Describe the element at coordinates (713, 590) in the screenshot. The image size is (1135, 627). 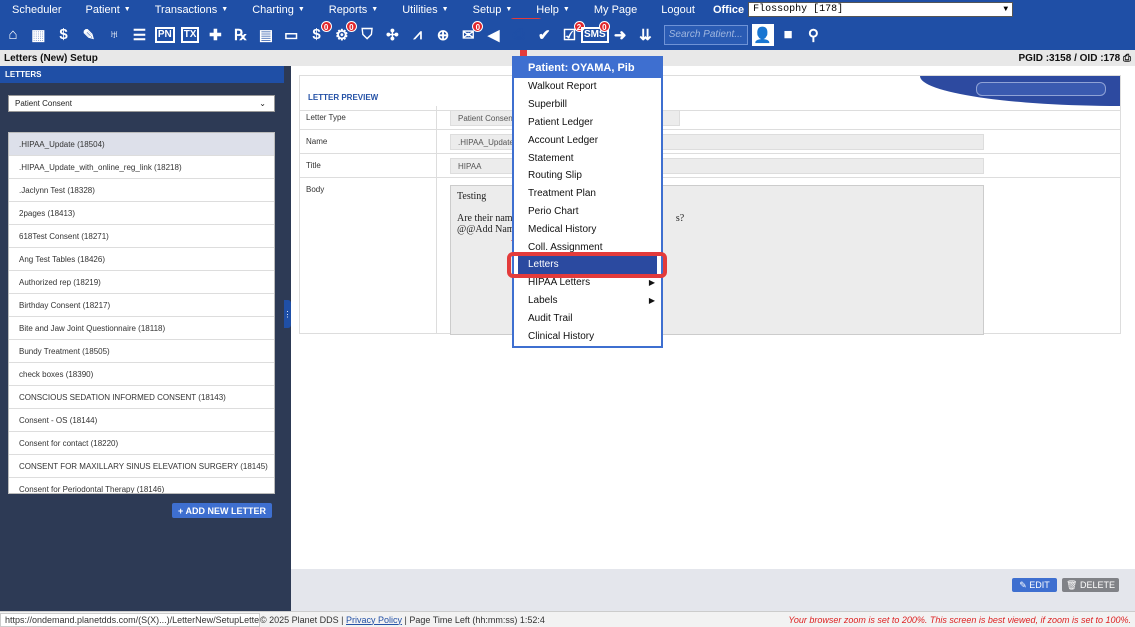
I see `action-footer: ✎ EDIT 🗑 DELETE` at that location.